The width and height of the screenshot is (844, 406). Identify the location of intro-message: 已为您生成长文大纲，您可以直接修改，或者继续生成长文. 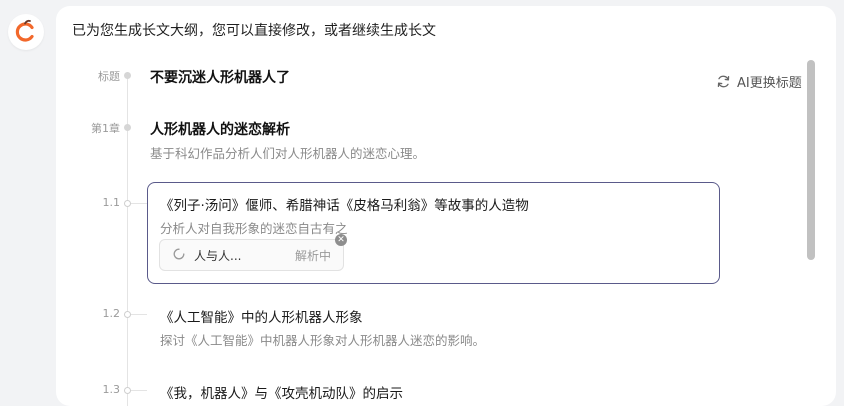
(254, 31).